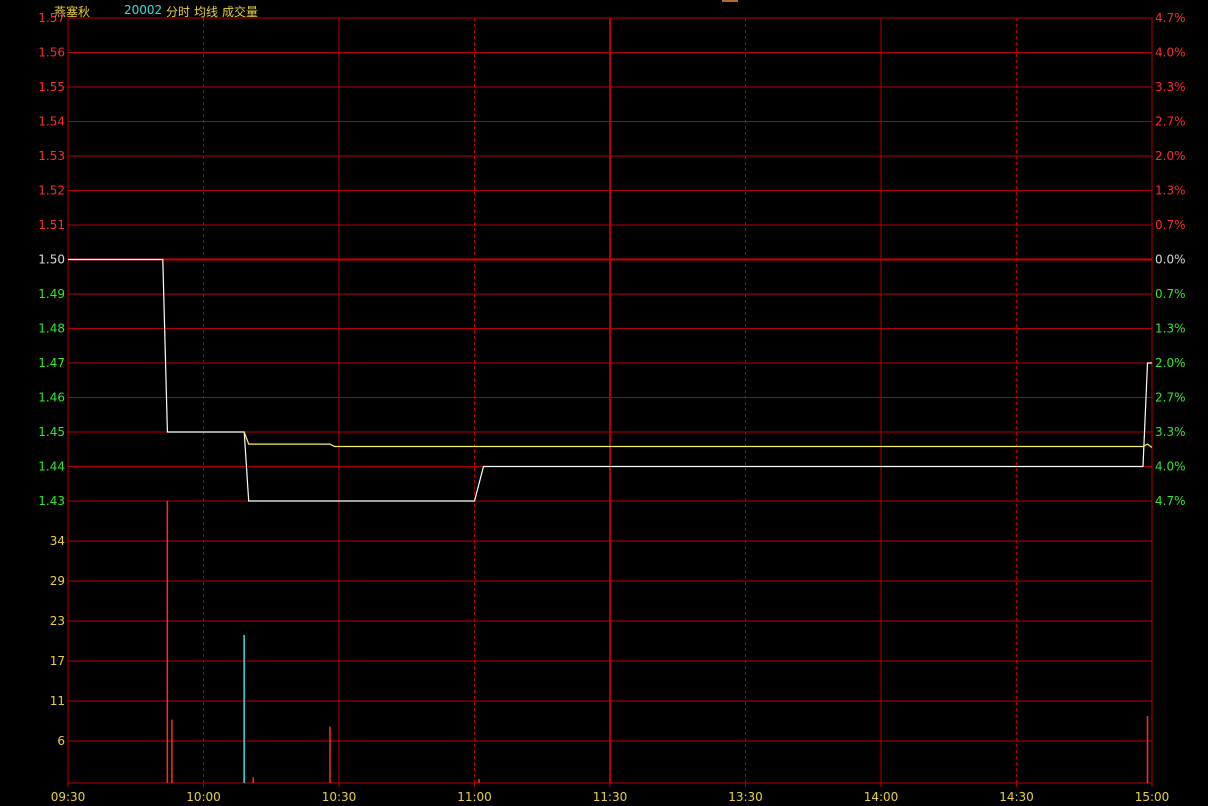 This screenshot has height=806, width=1208. Describe the element at coordinates (881, 797) in the screenshot. I see `time-tick-label: 14:00` at that location.